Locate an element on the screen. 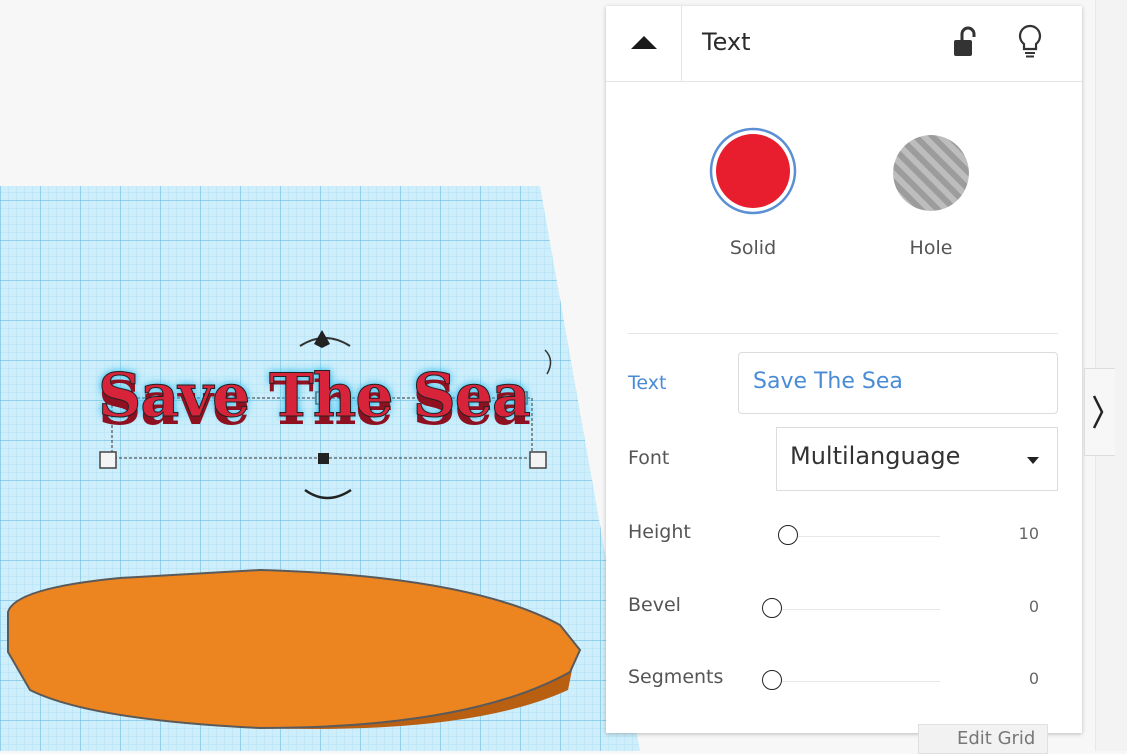  text-input: Save The Sea is located at coordinates (898, 383).